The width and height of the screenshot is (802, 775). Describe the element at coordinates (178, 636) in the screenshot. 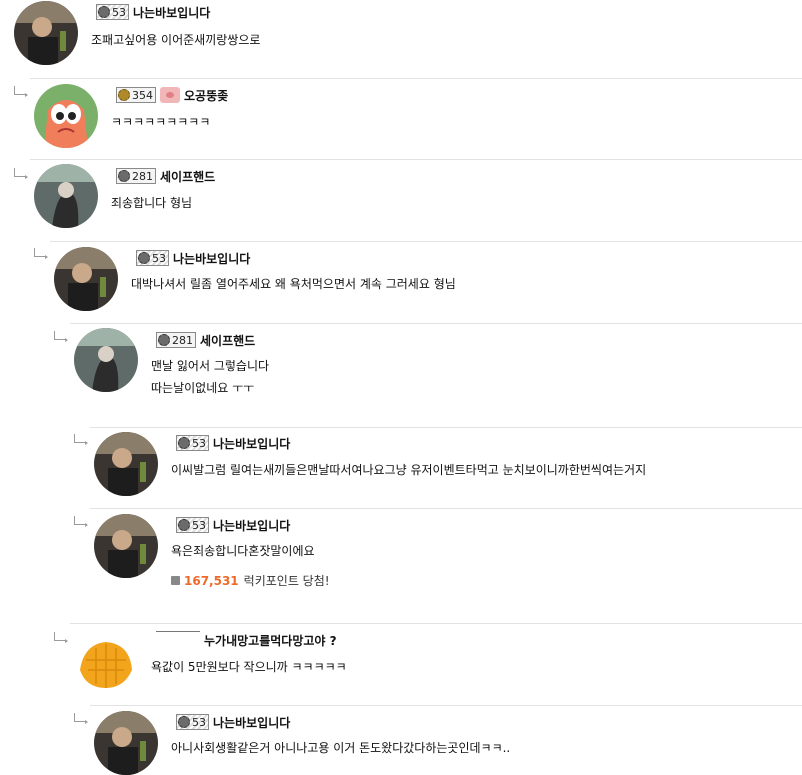

I see `level-badge` at that location.